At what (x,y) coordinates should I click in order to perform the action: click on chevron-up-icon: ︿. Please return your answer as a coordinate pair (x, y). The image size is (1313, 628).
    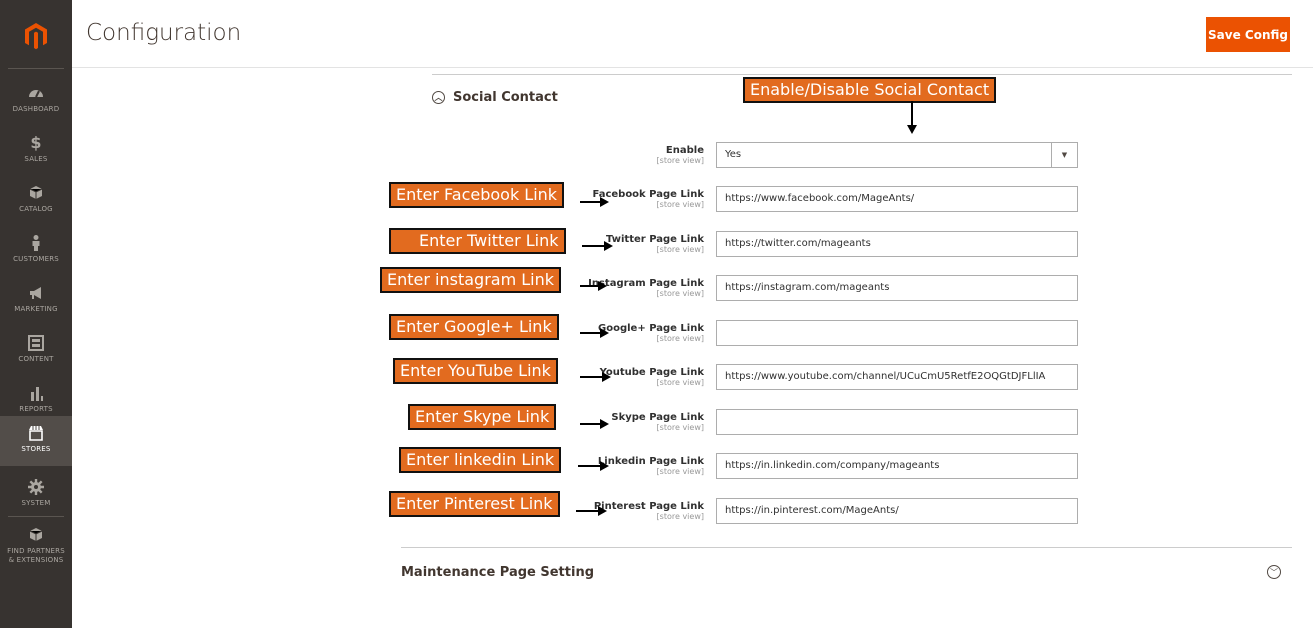
    Looking at the image, I should click on (438, 97).